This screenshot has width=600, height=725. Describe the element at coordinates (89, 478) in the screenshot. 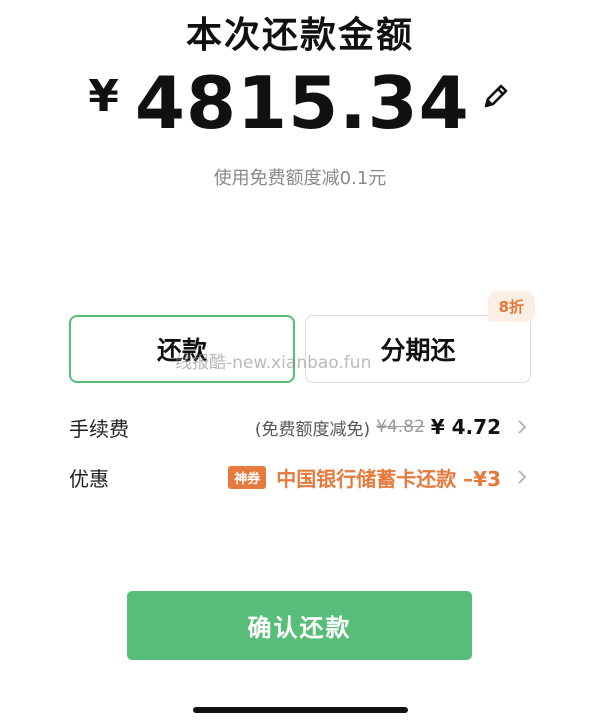

I see `promo-label: 优惠` at that location.